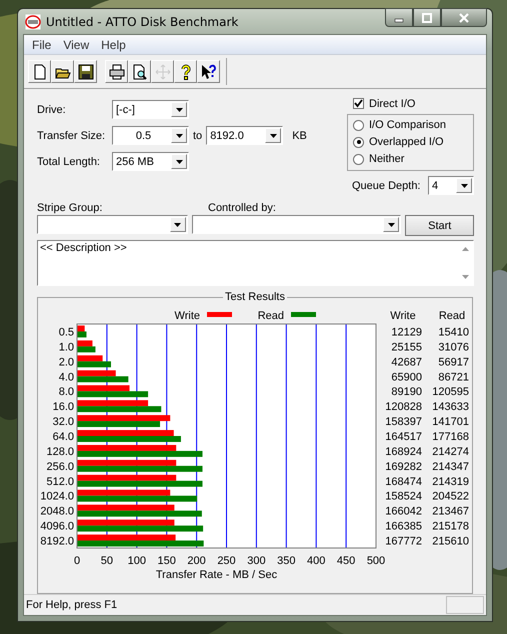 This screenshot has width=507, height=634. Describe the element at coordinates (450, 496) in the screenshot. I see `table-cell: 204522` at that location.